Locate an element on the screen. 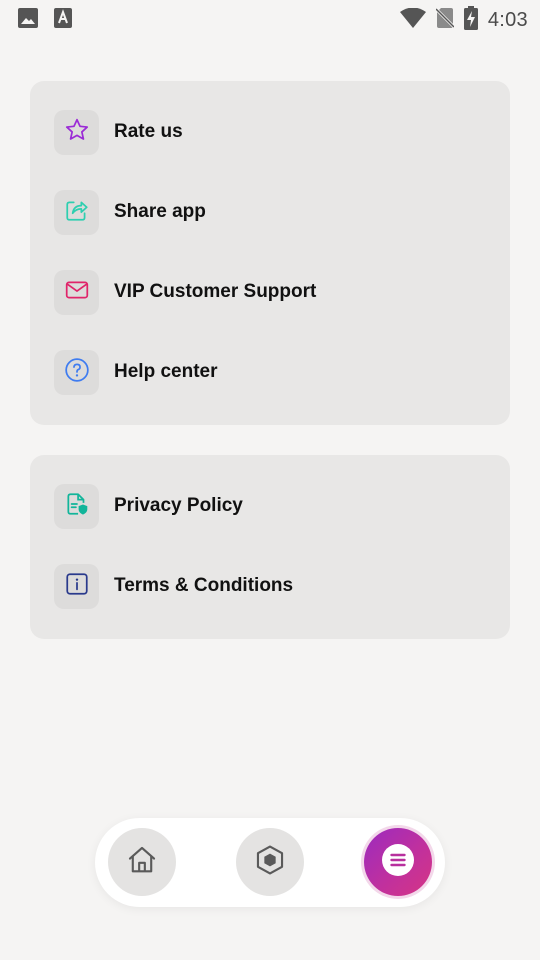 The image size is (540, 960). share-icon is located at coordinates (77, 212).